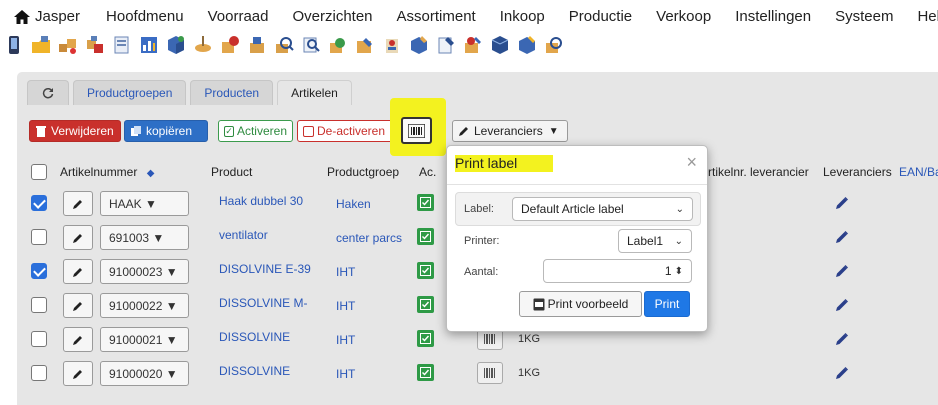  What do you see at coordinates (667, 304) in the screenshot?
I see `print-button: Print` at bounding box center [667, 304].